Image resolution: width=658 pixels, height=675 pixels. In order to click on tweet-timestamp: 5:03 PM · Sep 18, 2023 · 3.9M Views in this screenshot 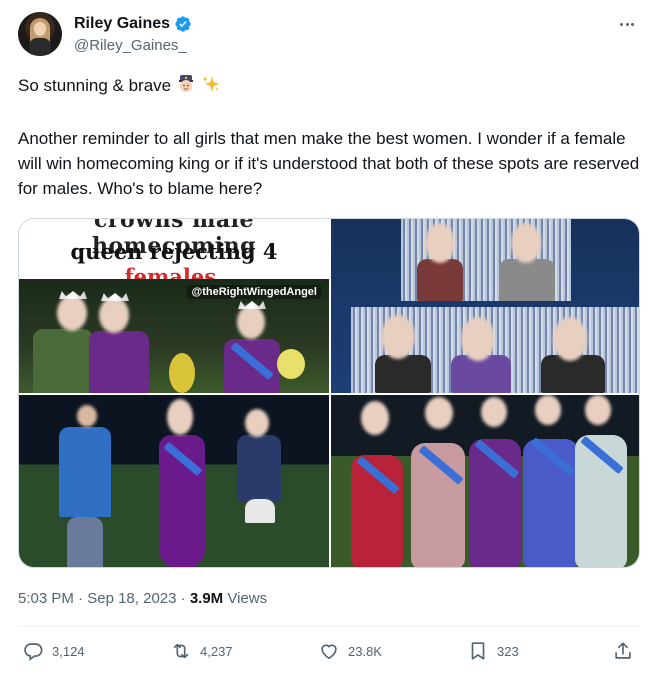, I will do `click(142, 599)`.